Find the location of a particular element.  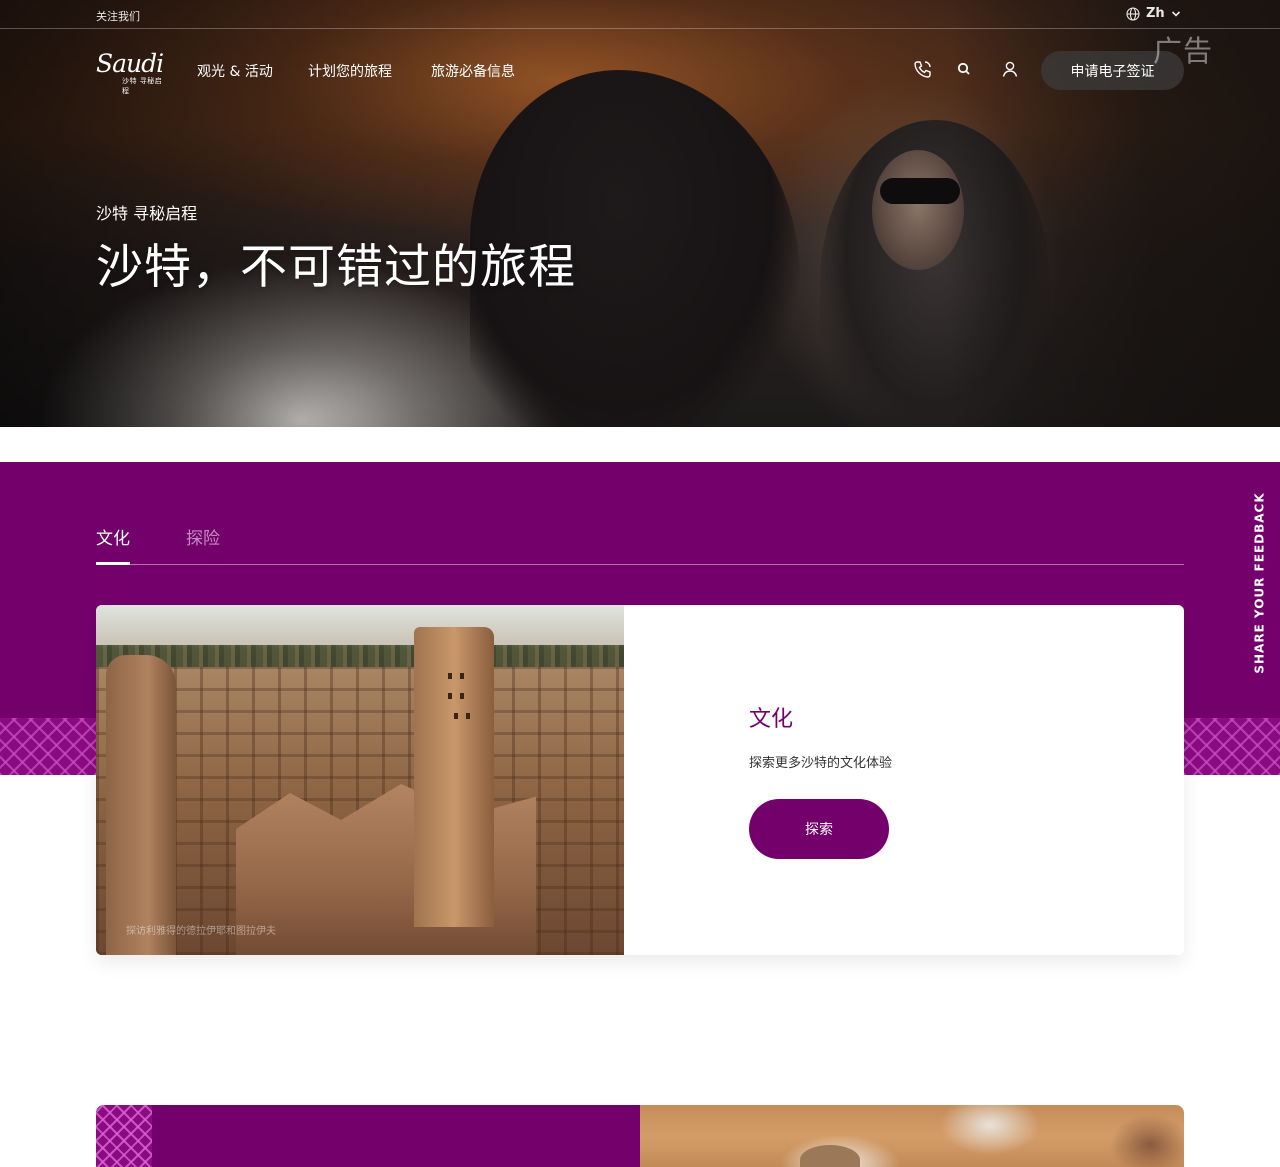

utility-bar: 关注我们 Zh is located at coordinates (640, 14).